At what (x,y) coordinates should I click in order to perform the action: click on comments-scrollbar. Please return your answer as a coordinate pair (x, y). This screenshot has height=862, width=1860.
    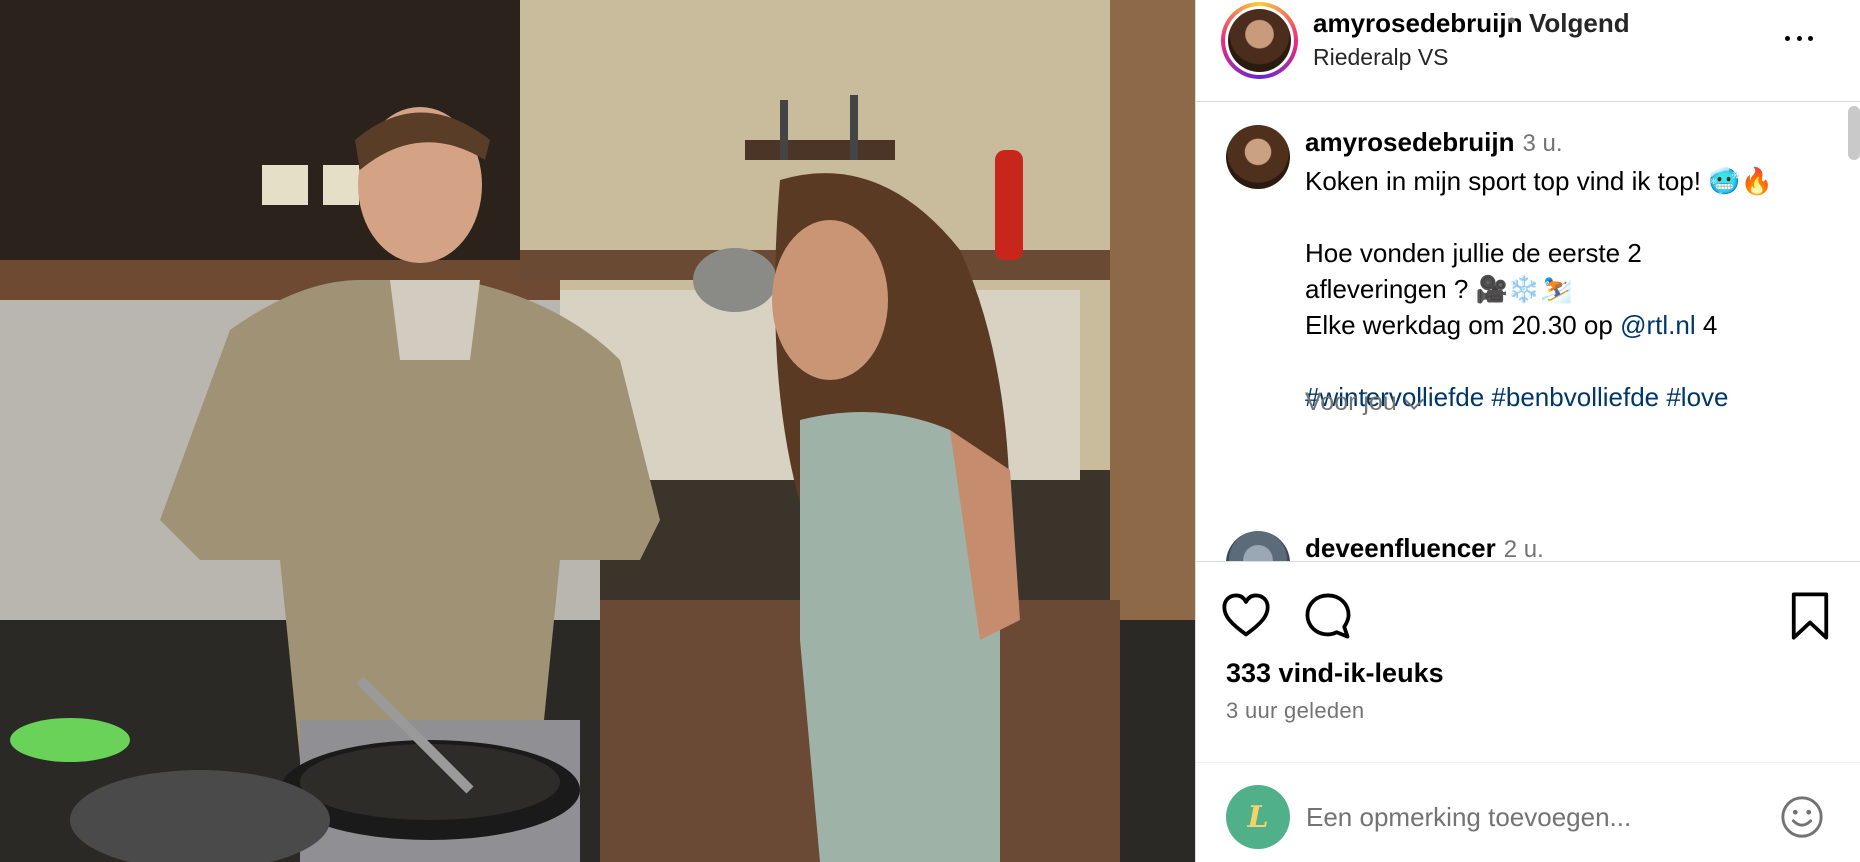
    Looking at the image, I should click on (1854, 133).